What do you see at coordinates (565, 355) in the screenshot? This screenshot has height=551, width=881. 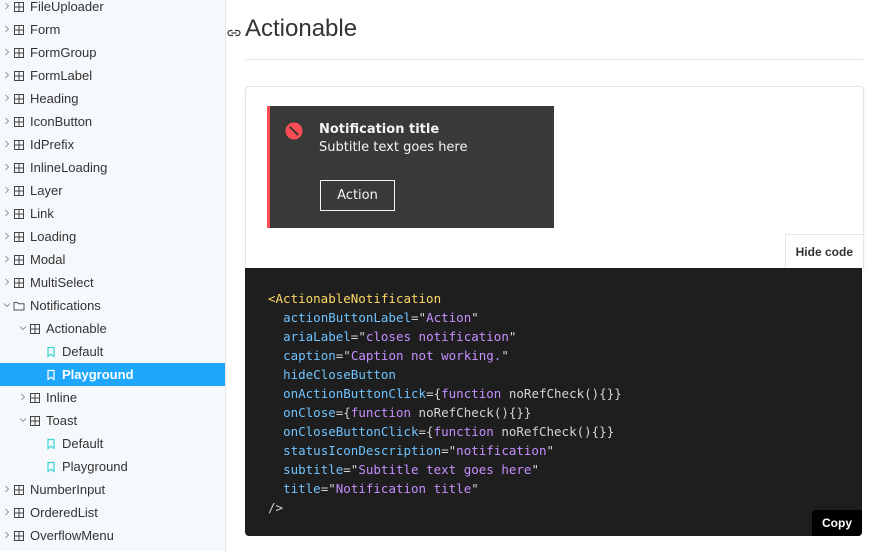 I see `code-line: caption="Caption not working."` at bounding box center [565, 355].